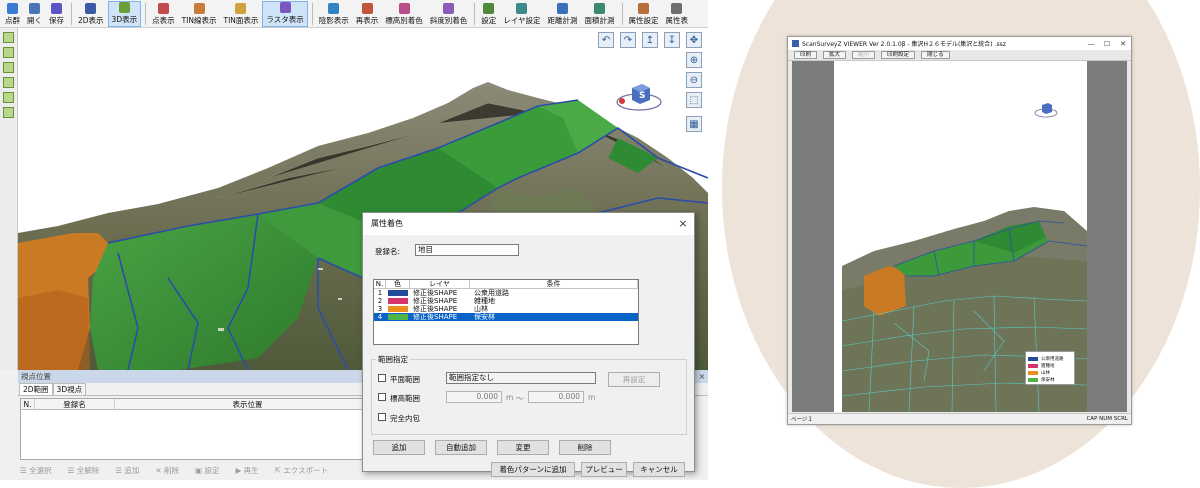 Image resolution: width=1200 pixels, height=488 pixels. I want to click on toolbar-button-0: 点群, so click(12, 14).